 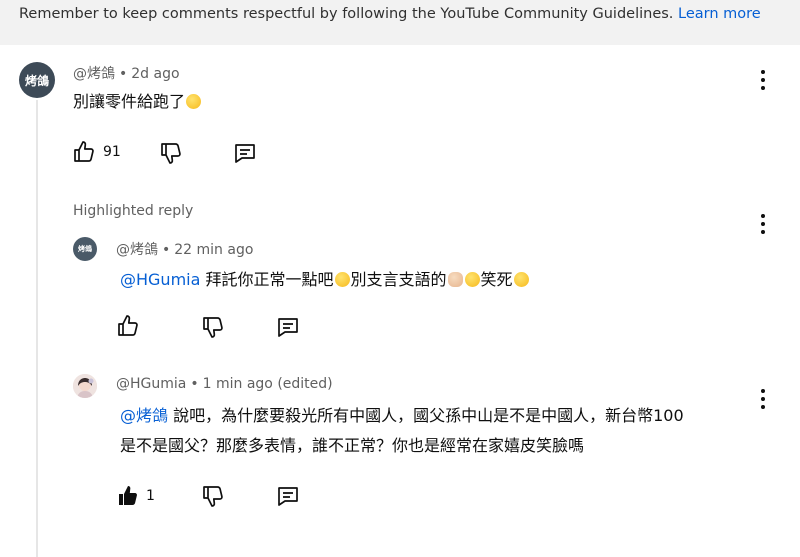 I want to click on comment-time: 2d ago, so click(x=155, y=74).